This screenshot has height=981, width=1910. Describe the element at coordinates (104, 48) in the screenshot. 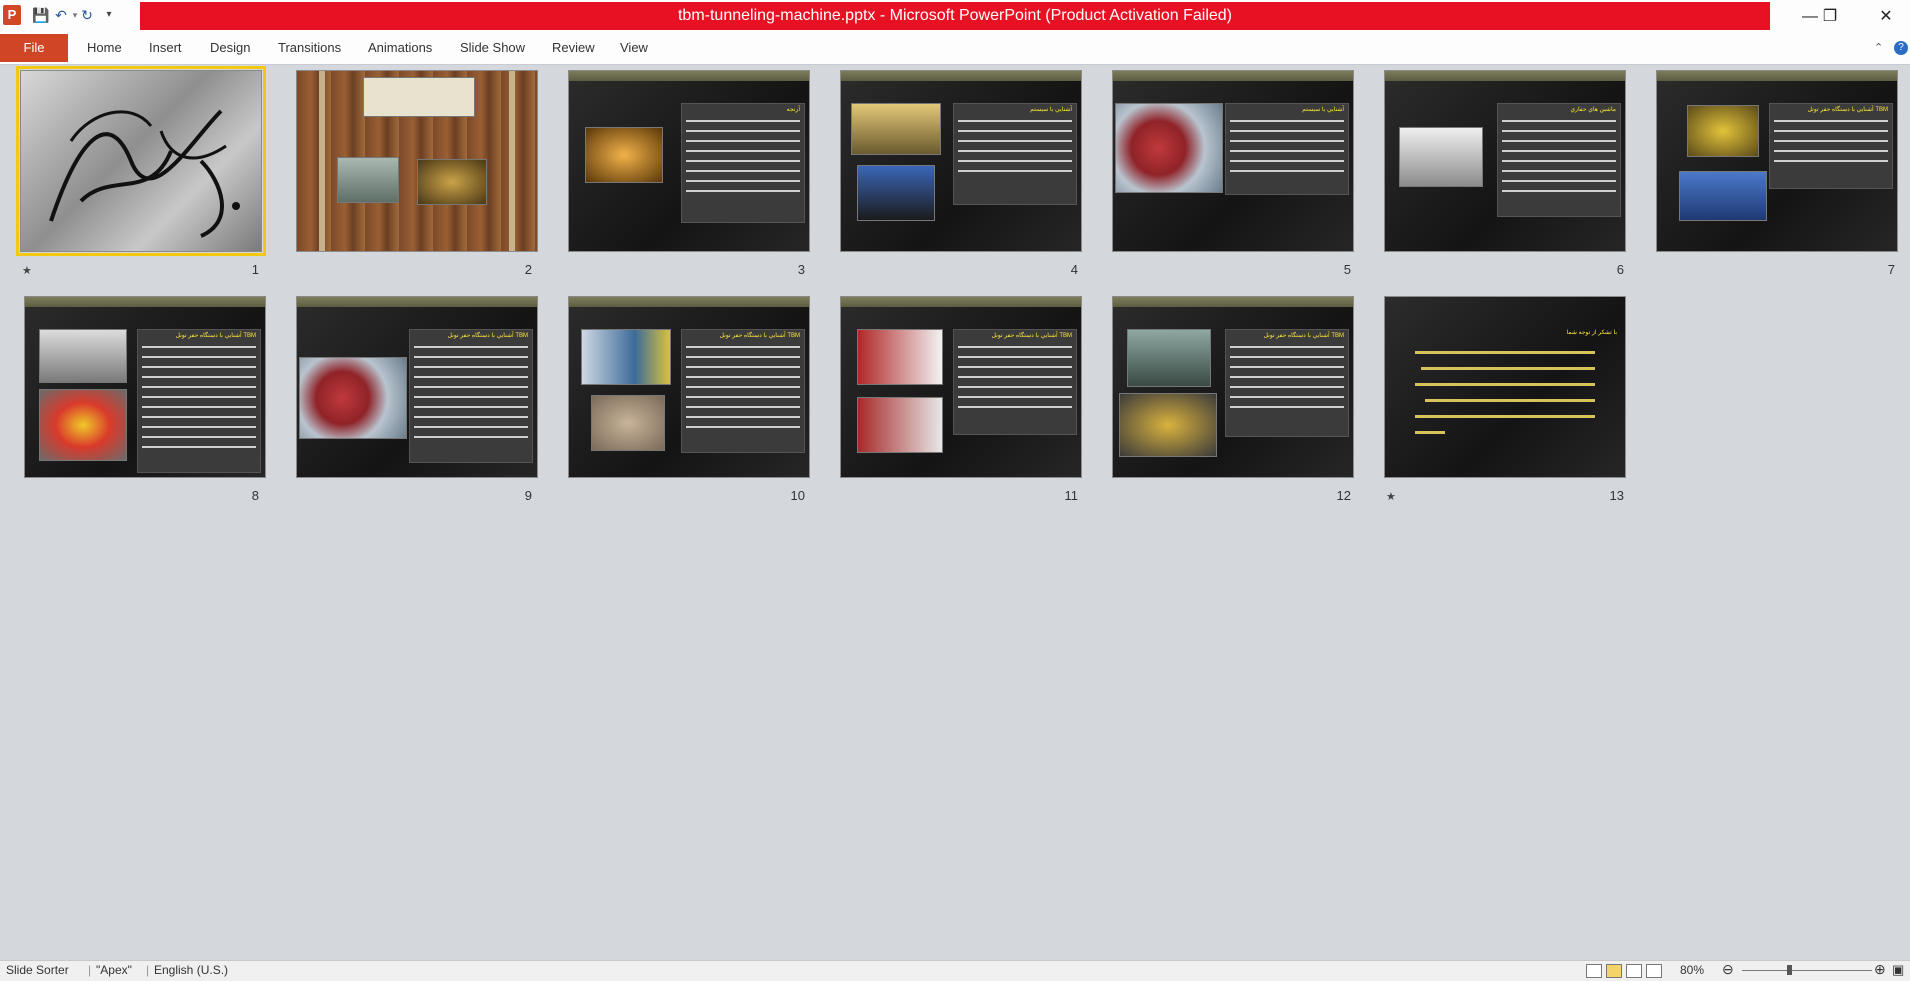

I see `tab-home: Home` at that location.